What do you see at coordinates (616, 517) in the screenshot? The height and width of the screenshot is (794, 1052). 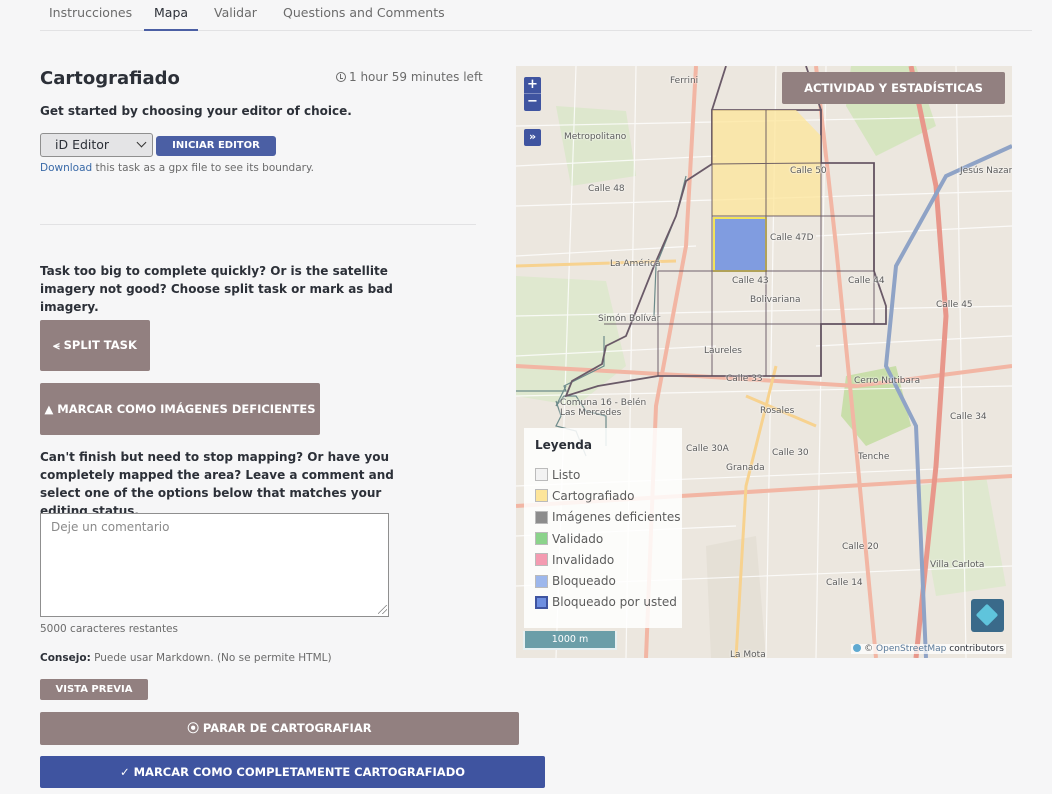 I see `legend-label: Imágenes deficientes` at bounding box center [616, 517].